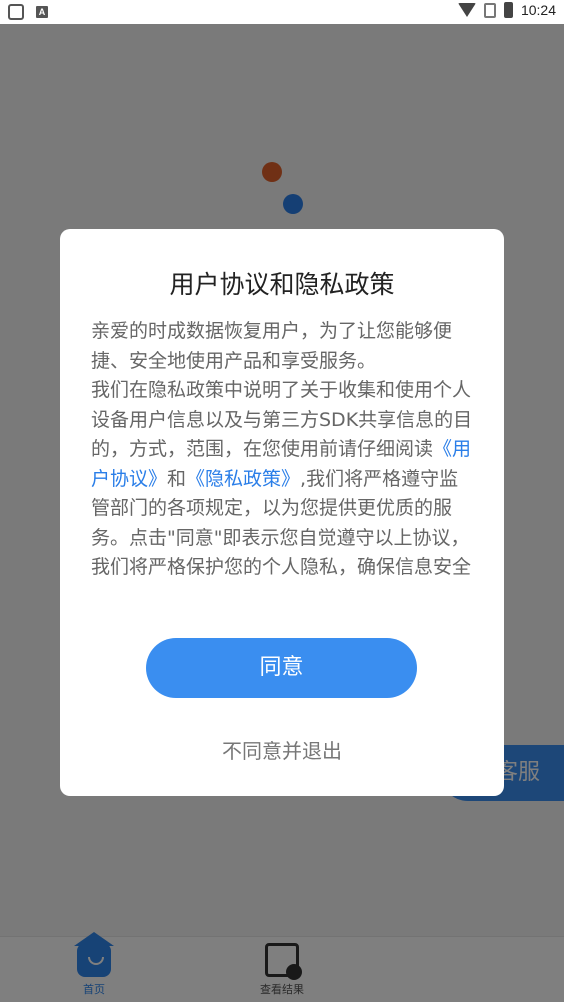  What do you see at coordinates (489, 10) in the screenshot?
I see `sim-icon` at bounding box center [489, 10].